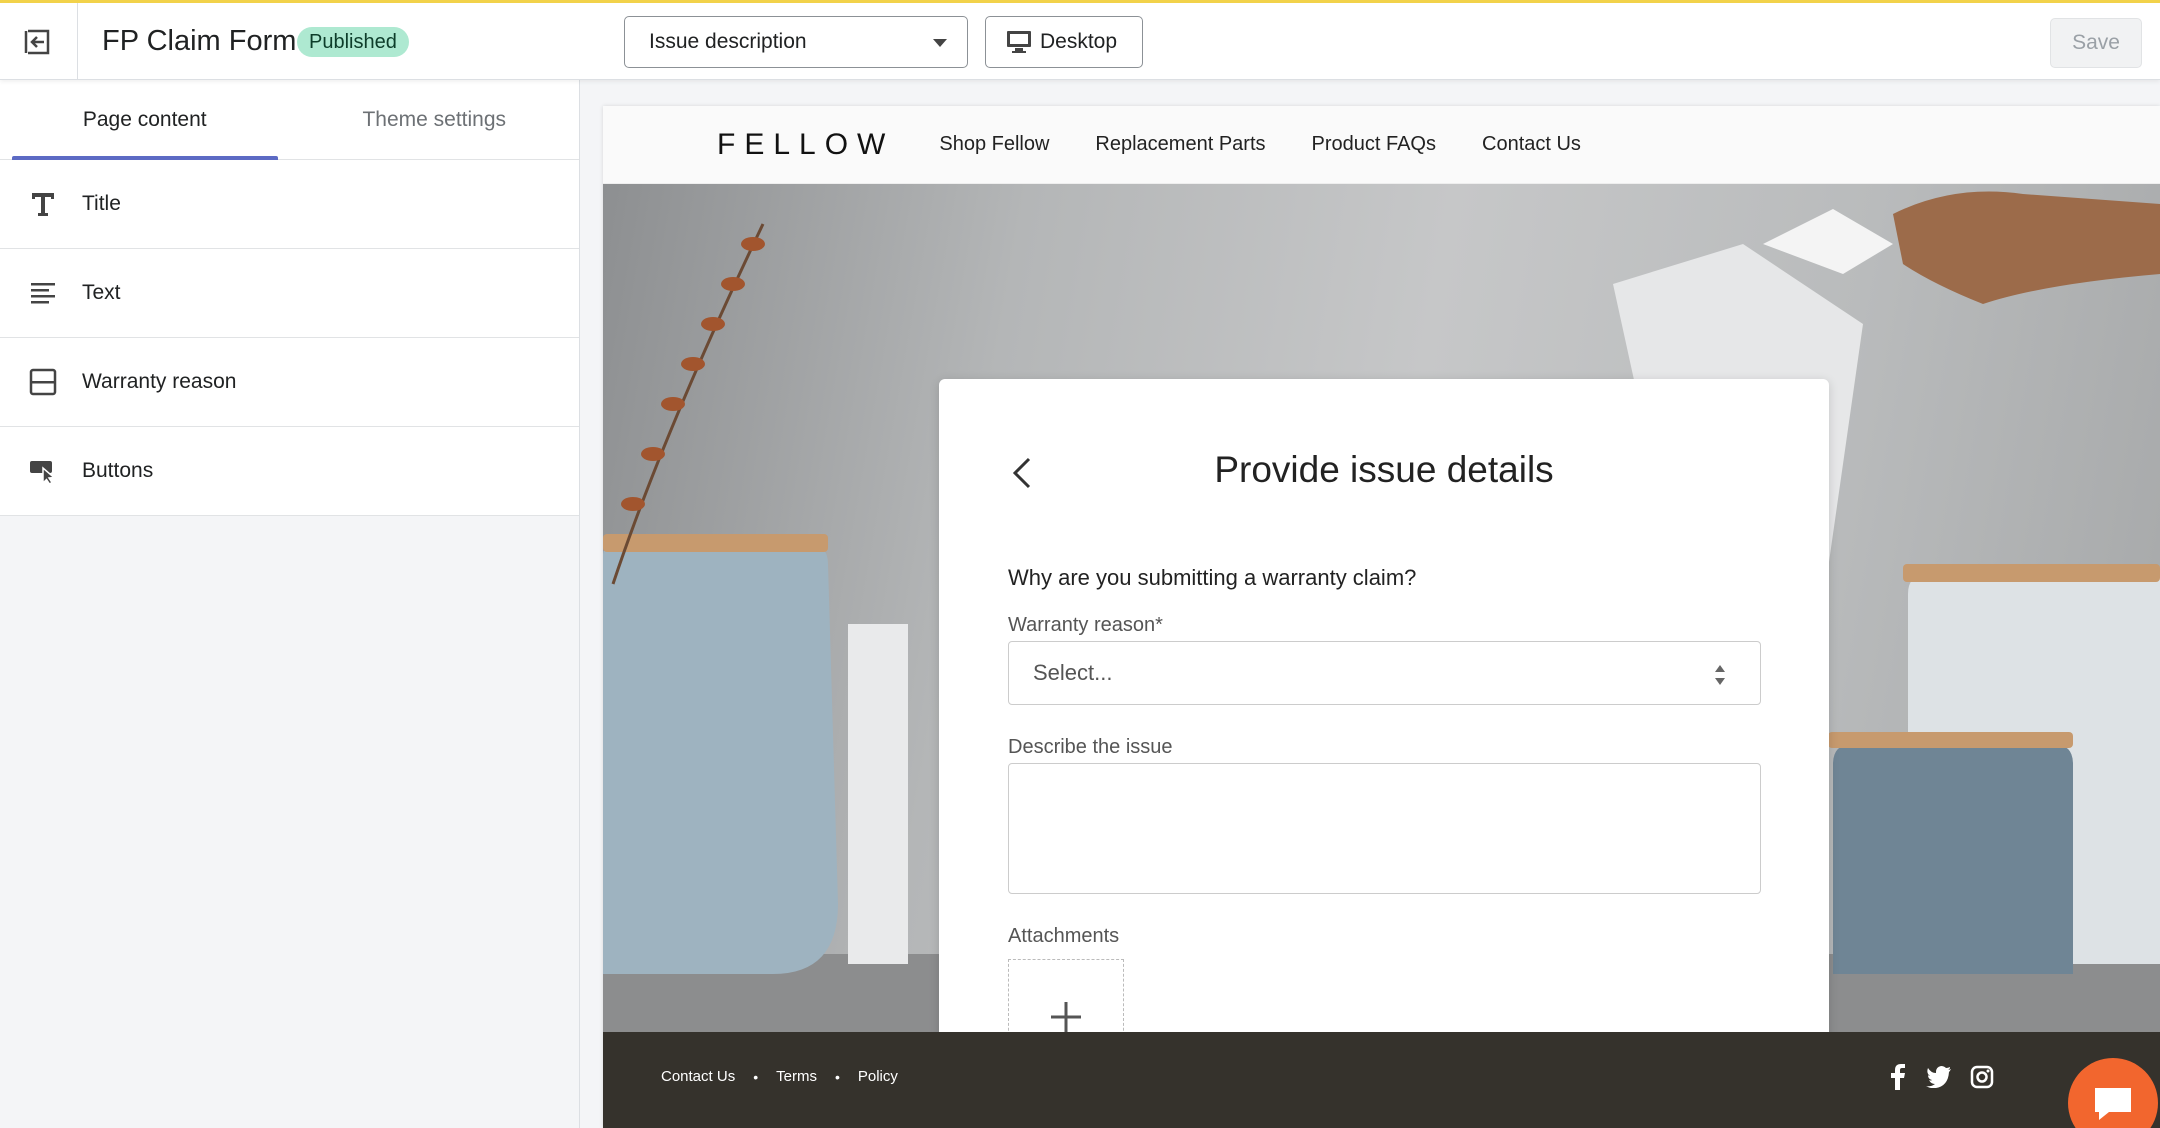  What do you see at coordinates (1381, 1080) in the screenshot?
I see `site-footer: Contact Us • Terms • Policy` at bounding box center [1381, 1080].